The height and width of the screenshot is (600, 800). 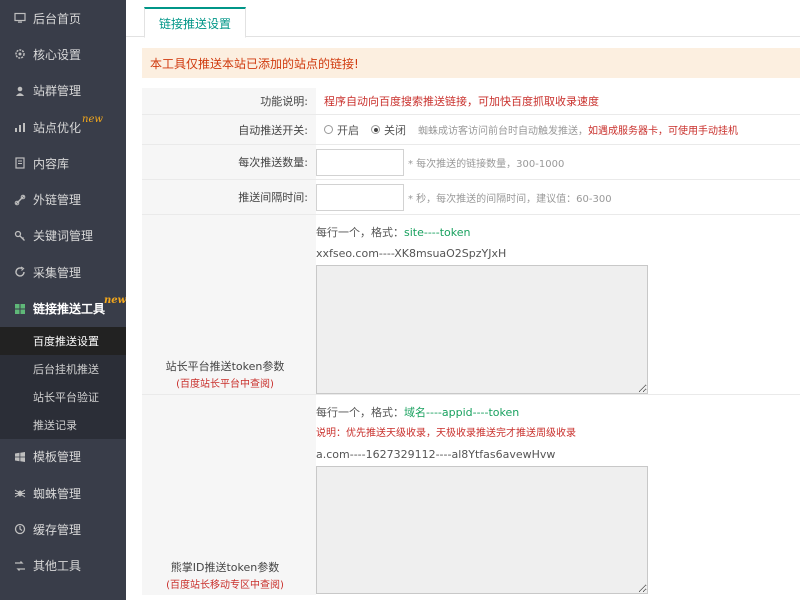 I want to click on database-icon, so click(x=20, y=529).